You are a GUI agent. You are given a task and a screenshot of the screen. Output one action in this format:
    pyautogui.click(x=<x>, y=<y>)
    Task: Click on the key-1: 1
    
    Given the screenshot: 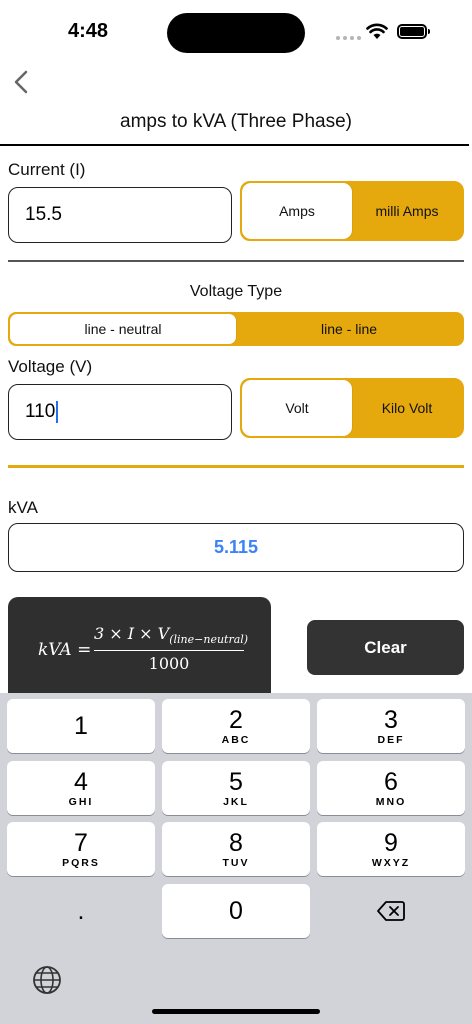 What is the action you would take?
    pyautogui.click(x=81, y=726)
    